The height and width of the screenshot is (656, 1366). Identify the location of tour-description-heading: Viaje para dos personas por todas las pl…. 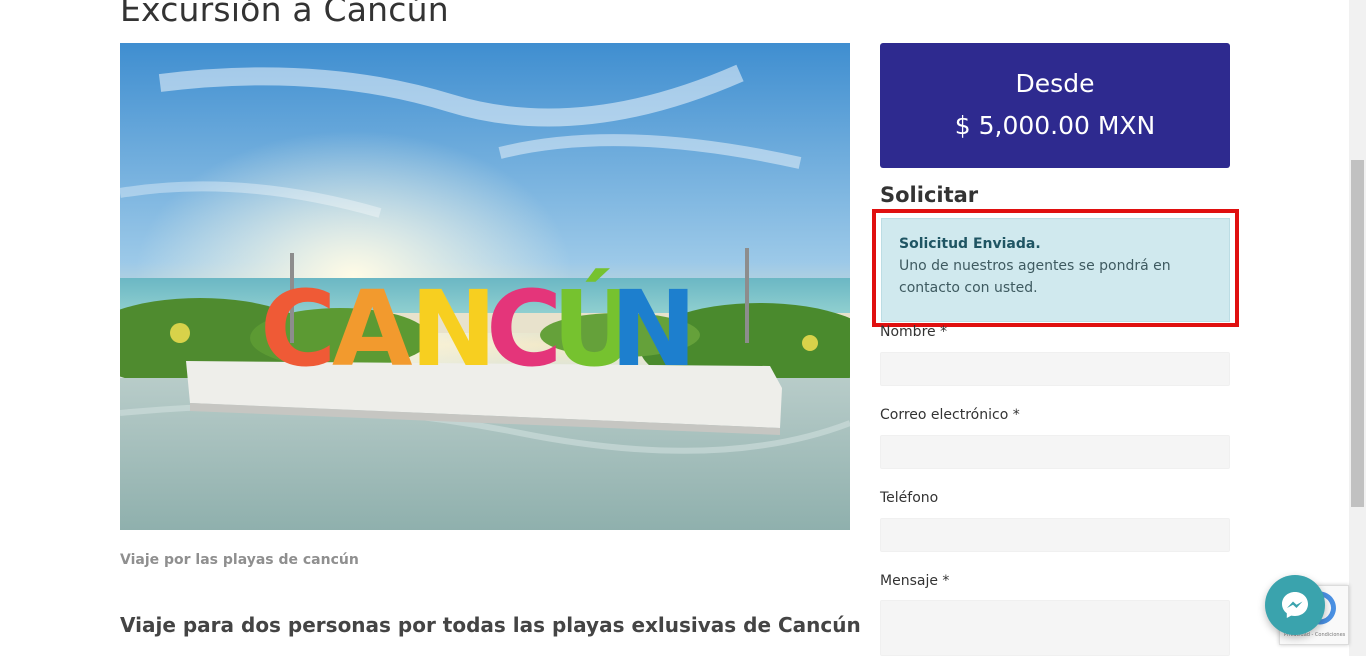
(490, 625).